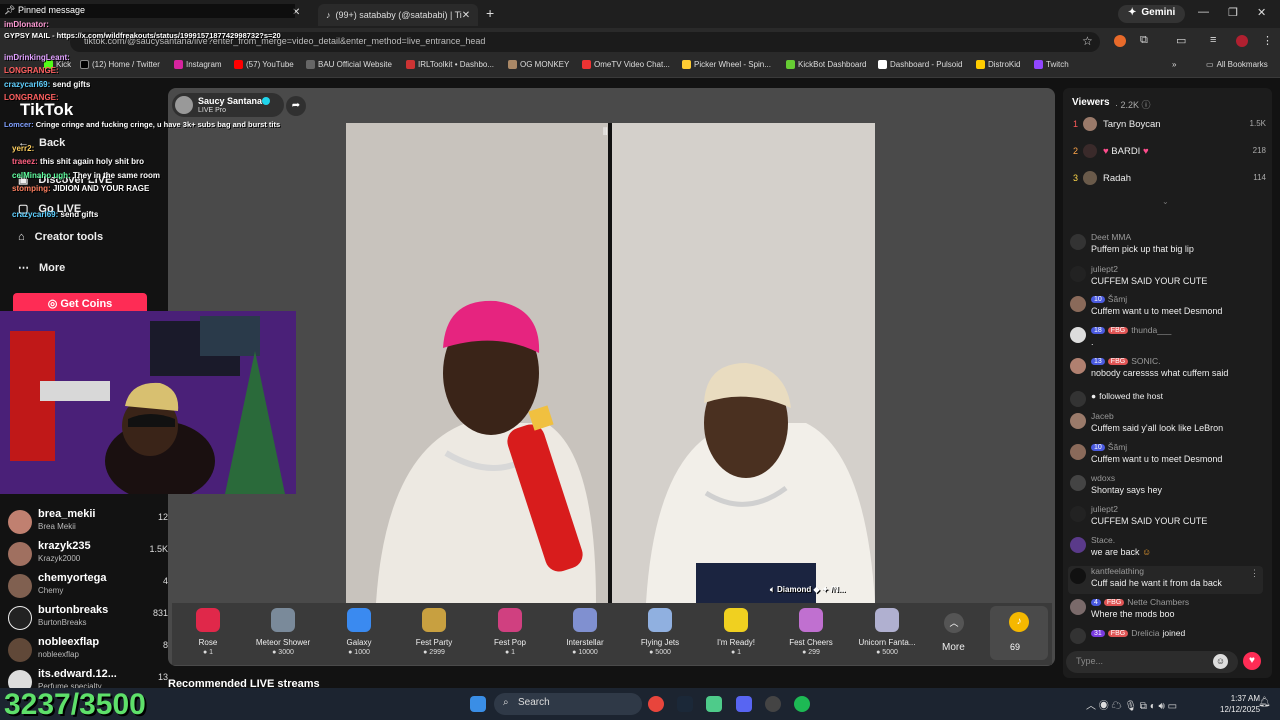 This screenshot has width=1280, height=720. Describe the element at coordinates (296, 106) in the screenshot. I see `share-icon: ➦` at that location.